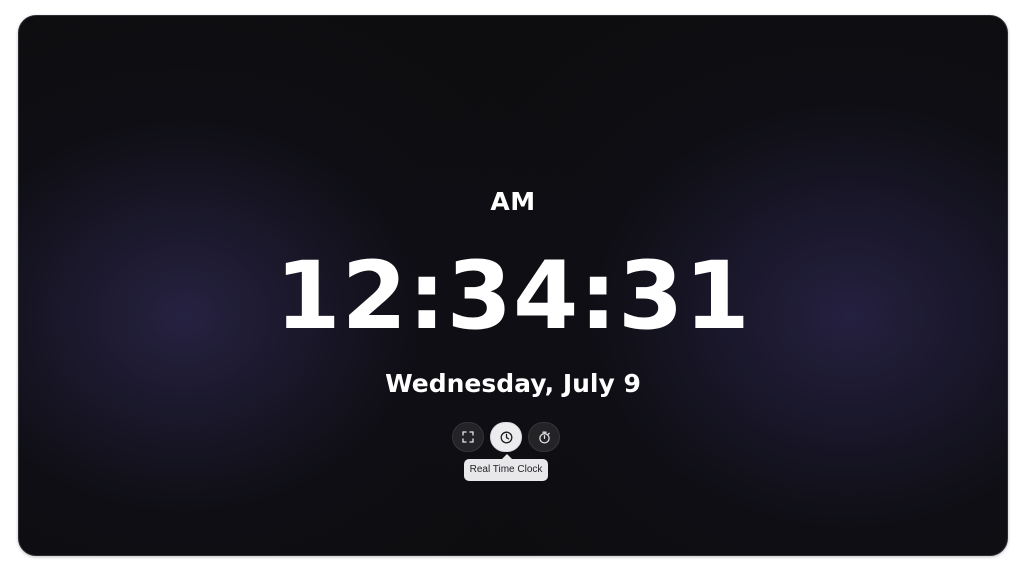 The image size is (1024, 576). I want to click on stopwatch-mode-button, so click(544, 437).